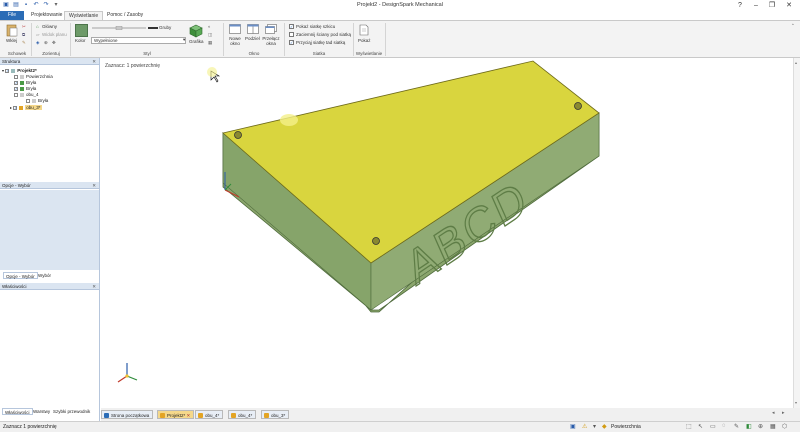 This screenshot has height=432, width=800. Describe the element at coordinates (713, 426) in the screenshot. I see `box-select-icon: ▭` at that location.